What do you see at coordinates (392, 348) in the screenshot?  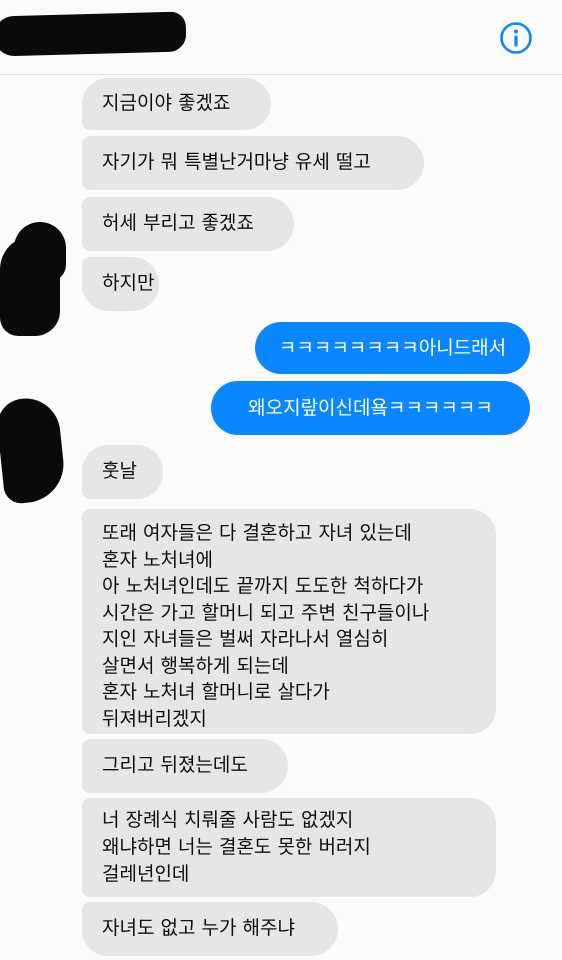 I see `message-bubble-outgoing: ㅋㅋㅋㅋㅋㅋㅋㅋ아니드래서` at bounding box center [392, 348].